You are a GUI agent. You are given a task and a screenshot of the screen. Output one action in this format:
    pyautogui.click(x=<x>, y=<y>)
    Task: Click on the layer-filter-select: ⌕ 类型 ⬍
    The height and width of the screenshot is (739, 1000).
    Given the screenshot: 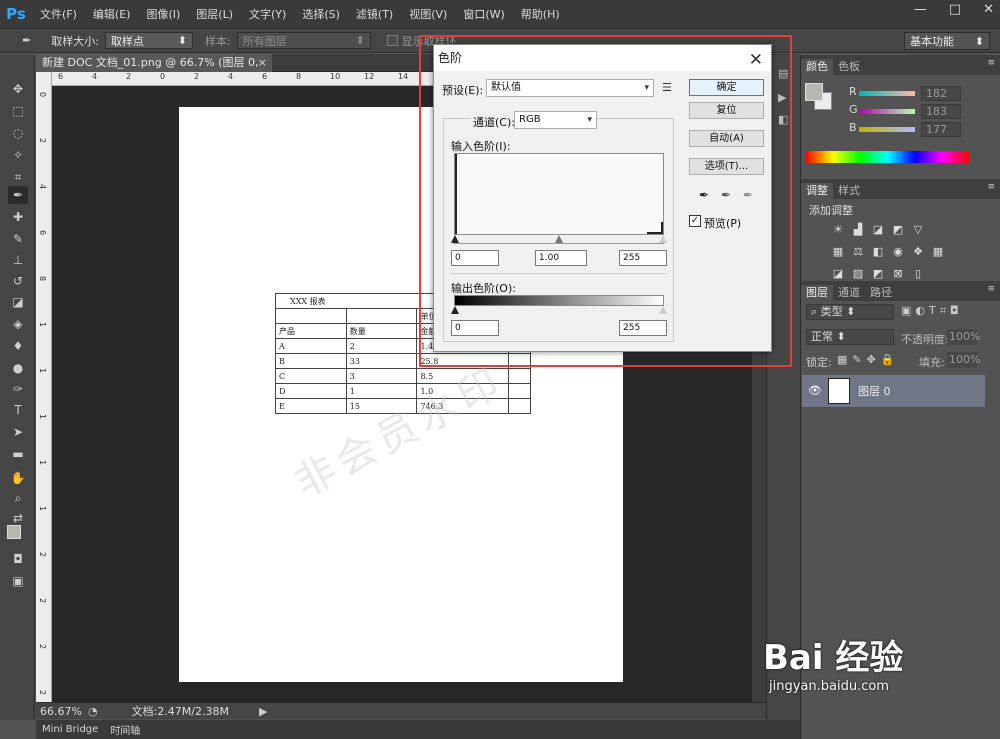 What is the action you would take?
    pyautogui.click(x=850, y=312)
    